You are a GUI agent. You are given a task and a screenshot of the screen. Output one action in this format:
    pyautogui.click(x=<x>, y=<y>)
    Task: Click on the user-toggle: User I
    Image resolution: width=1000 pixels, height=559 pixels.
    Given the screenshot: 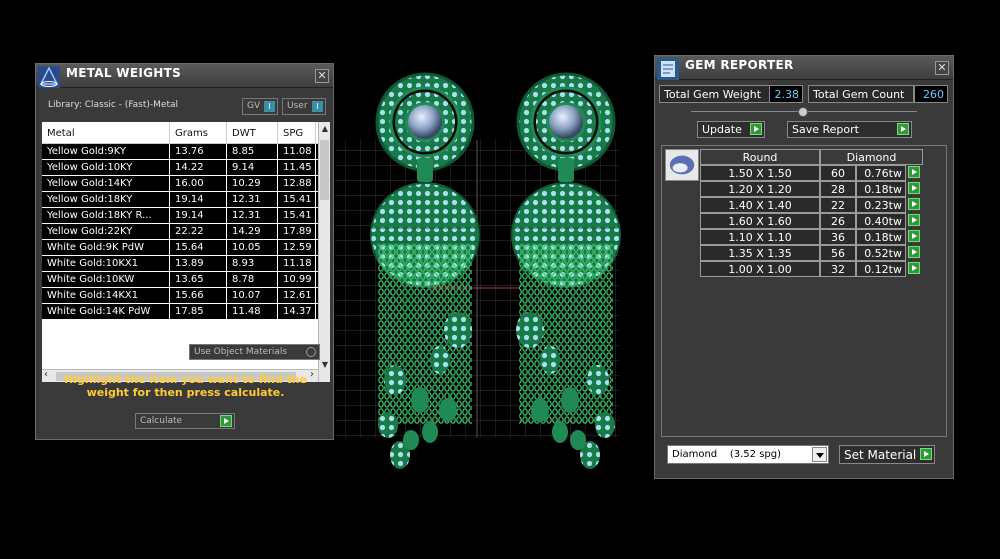 What is the action you would take?
    pyautogui.click(x=304, y=106)
    